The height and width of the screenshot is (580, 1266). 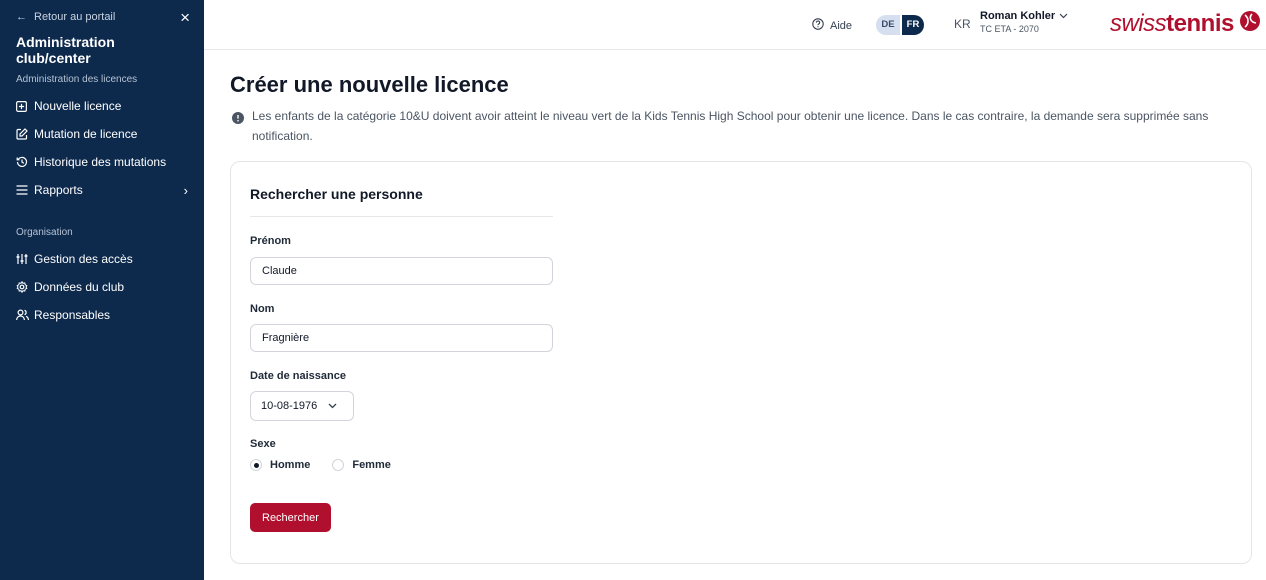 I want to click on sidebar-section-title: Organisation, so click(x=44, y=232).